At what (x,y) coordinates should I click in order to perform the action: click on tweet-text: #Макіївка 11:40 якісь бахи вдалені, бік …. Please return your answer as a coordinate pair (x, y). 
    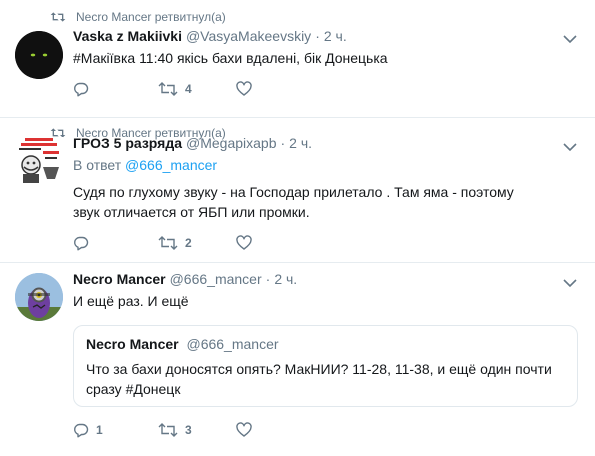
    Looking at the image, I should click on (230, 58).